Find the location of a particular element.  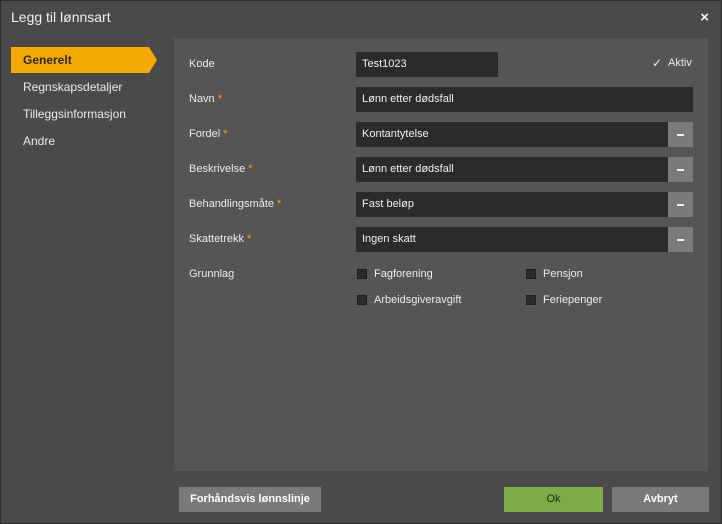

fagforening-checkbox is located at coordinates (362, 274).